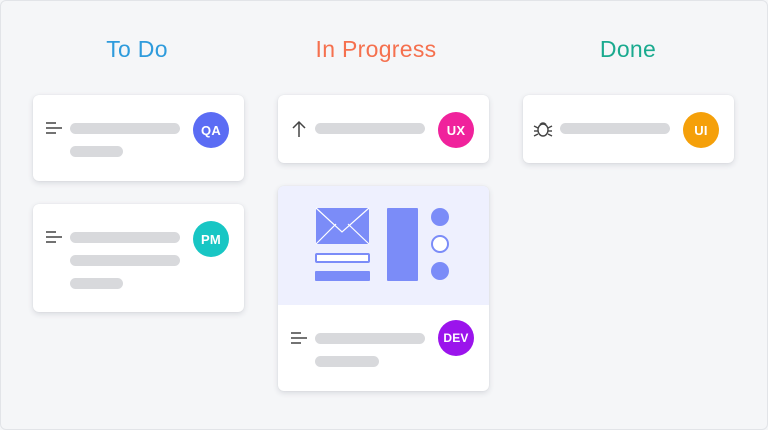  I want to click on bug-icon, so click(543, 129).